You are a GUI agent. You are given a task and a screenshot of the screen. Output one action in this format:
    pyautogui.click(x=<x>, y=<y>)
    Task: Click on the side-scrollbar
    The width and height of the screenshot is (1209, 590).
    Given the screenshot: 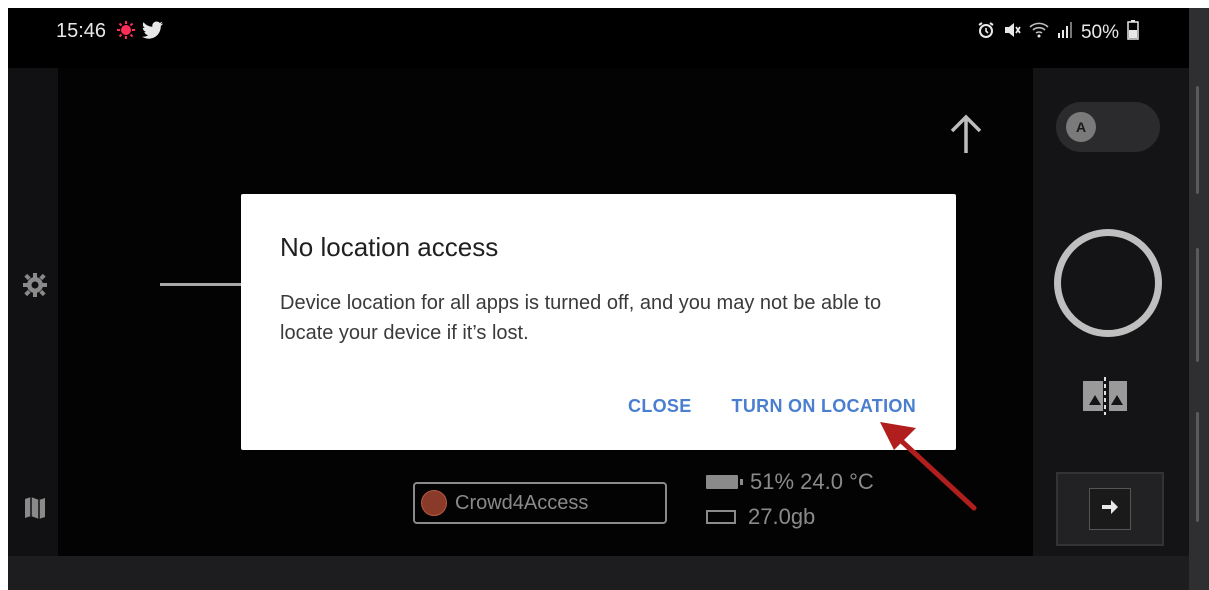 What is the action you would take?
    pyautogui.click(x=1199, y=299)
    